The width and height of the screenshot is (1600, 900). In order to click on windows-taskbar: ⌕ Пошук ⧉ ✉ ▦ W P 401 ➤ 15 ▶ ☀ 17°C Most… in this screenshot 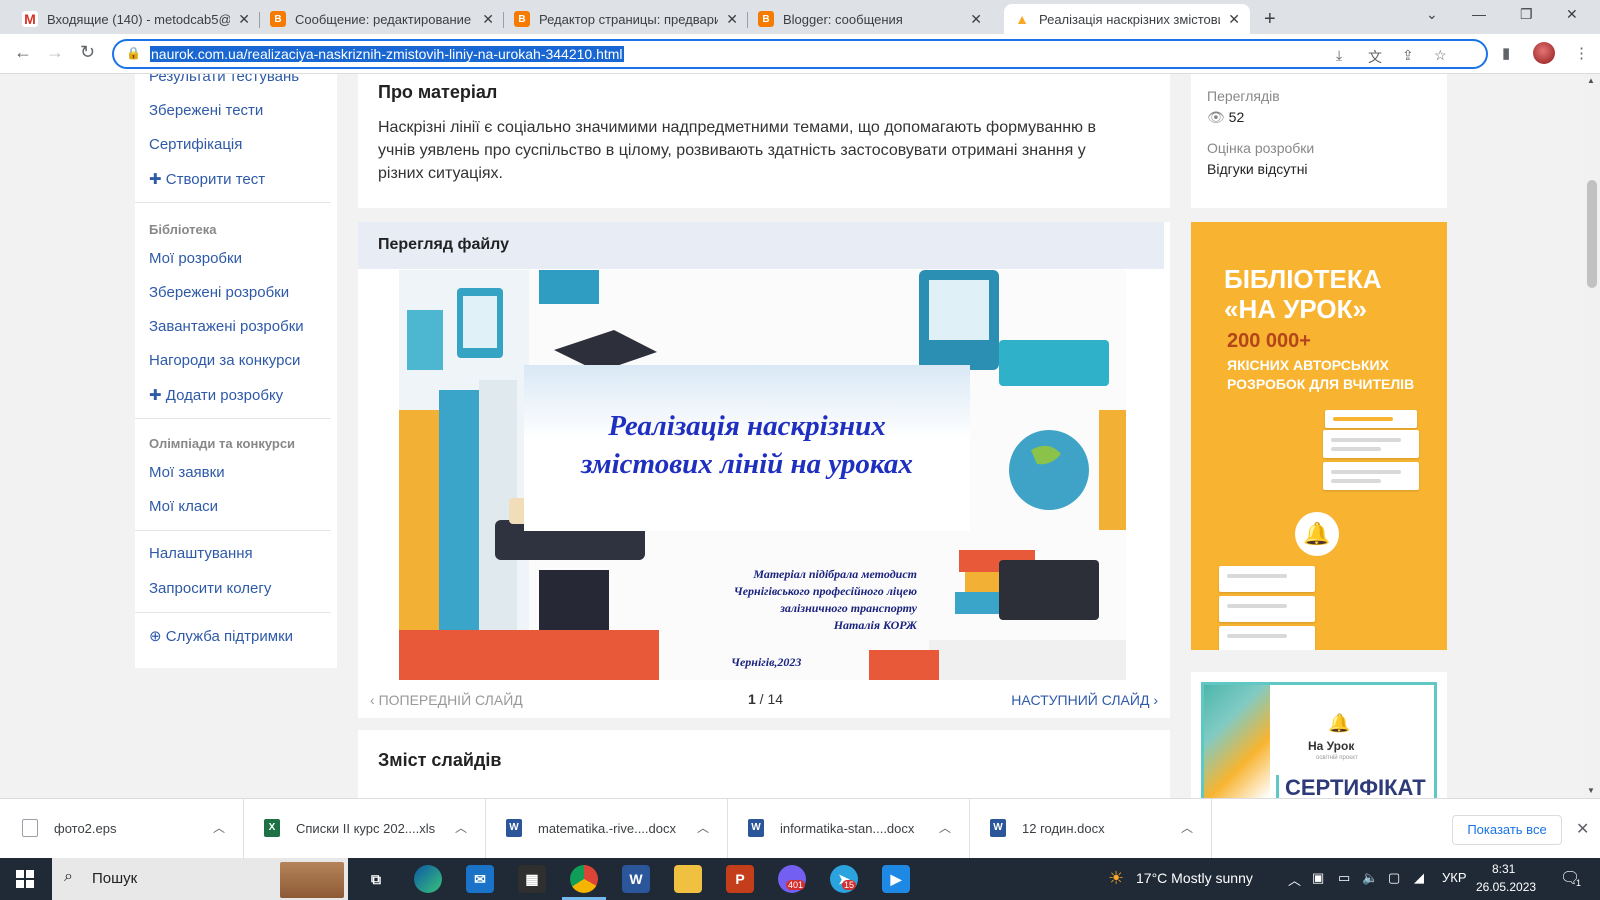, I will do `click(800, 879)`.